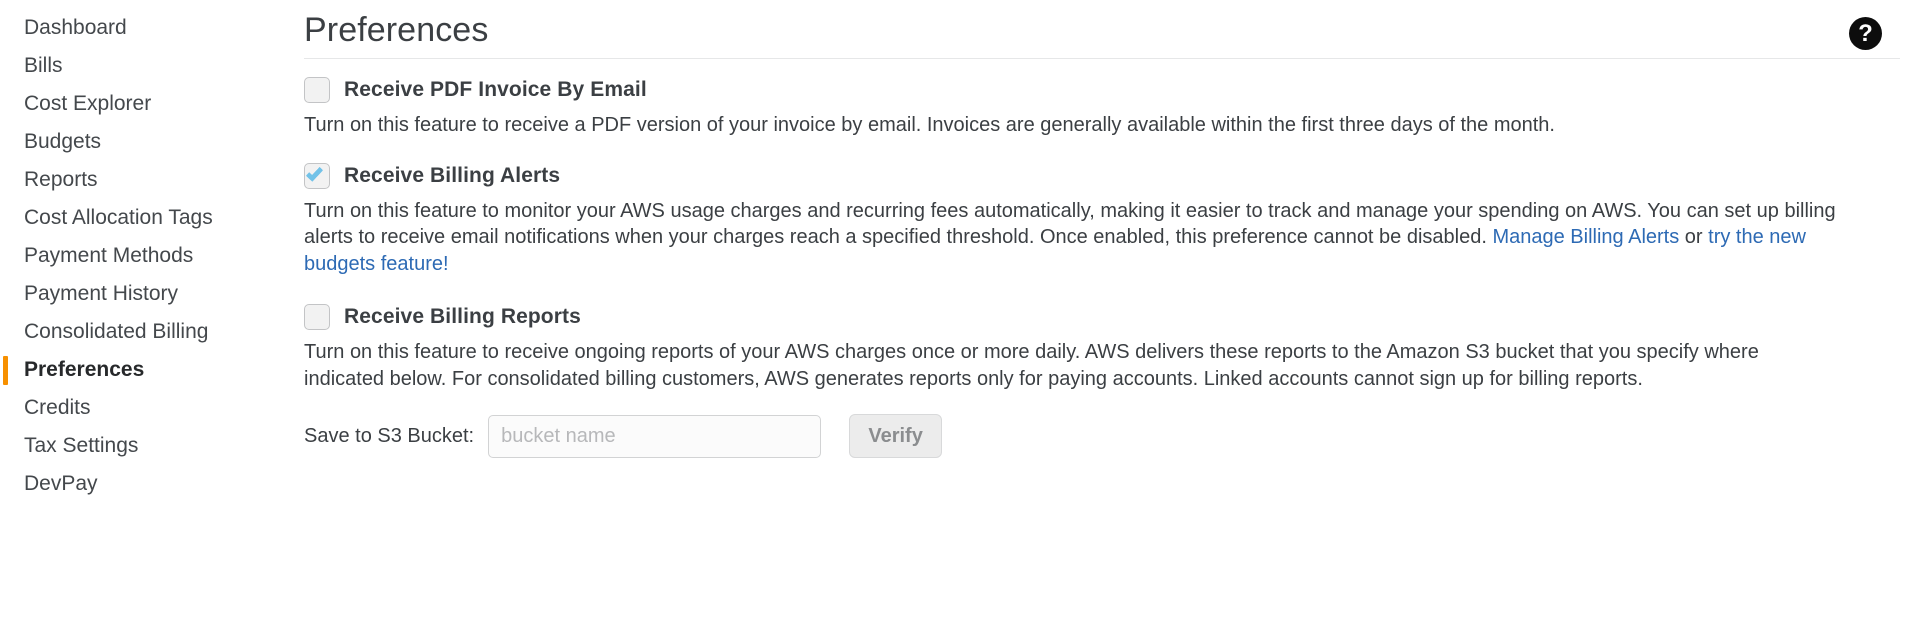 This screenshot has width=1920, height=625. Describe the element at coordinates (396, 30) in the screenshot. I see `page-title: Preferences` at that location.